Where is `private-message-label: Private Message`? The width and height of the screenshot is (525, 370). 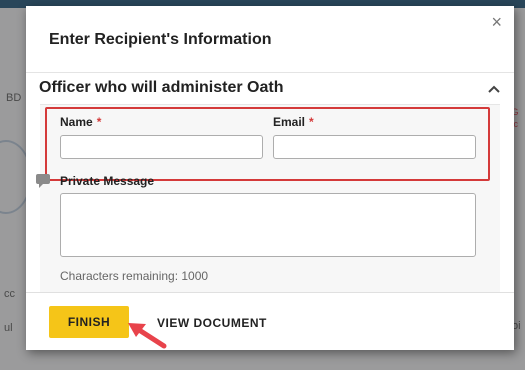 private-message-label: Private Message is located at coordinates (107, 181).